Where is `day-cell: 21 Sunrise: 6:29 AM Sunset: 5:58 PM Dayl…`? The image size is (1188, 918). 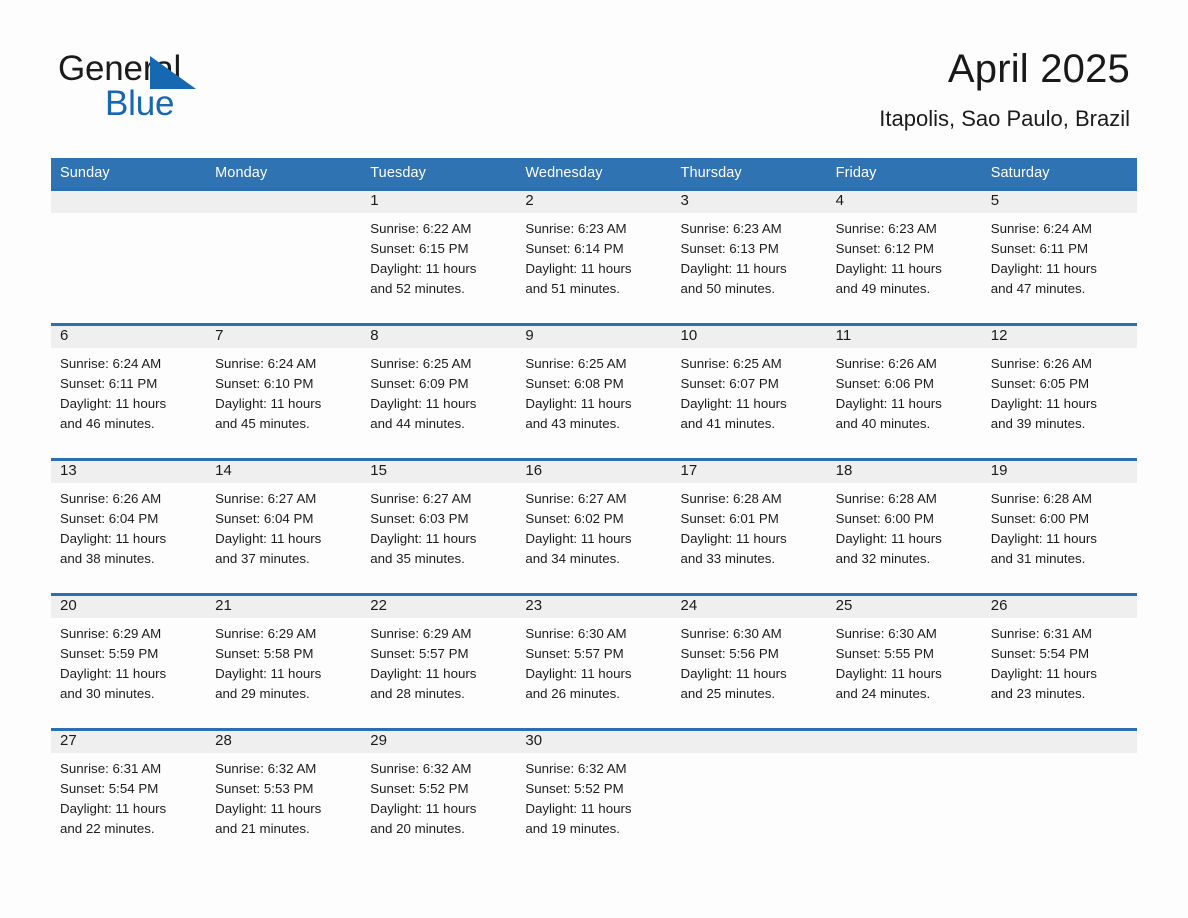 day-cell: 21 Sunrise: 6:29 AM Sunset: 5:58 PM Dayl… is located at coordinates (284, 662).